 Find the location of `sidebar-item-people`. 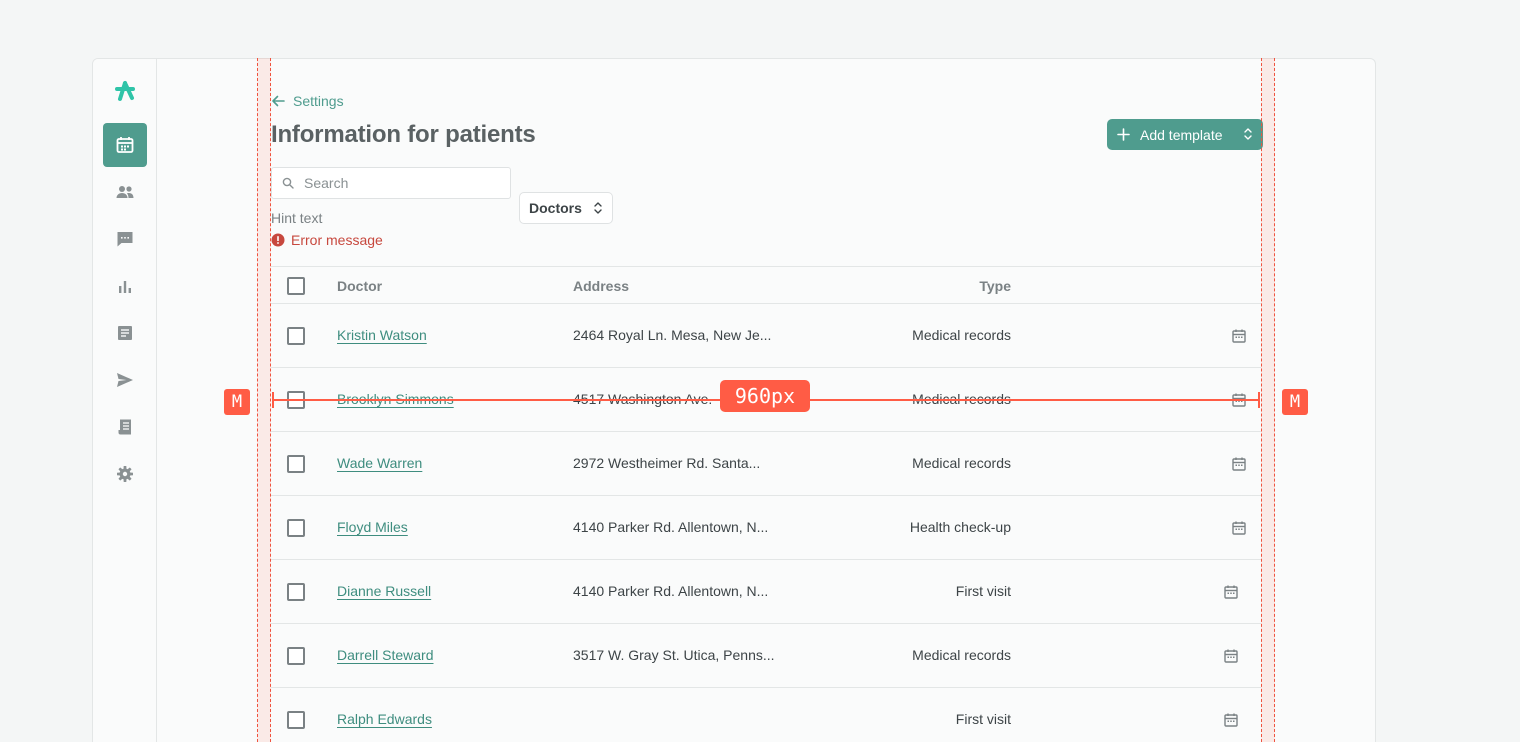

sidebar-item-people is located at coordinates (125, 192).